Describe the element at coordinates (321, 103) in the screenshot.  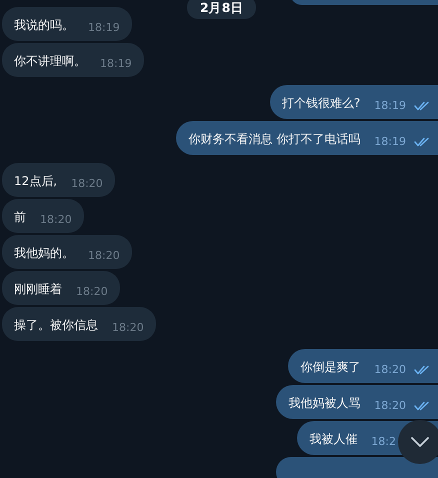
I see `message-text: 打个钱很难么?` at that location.